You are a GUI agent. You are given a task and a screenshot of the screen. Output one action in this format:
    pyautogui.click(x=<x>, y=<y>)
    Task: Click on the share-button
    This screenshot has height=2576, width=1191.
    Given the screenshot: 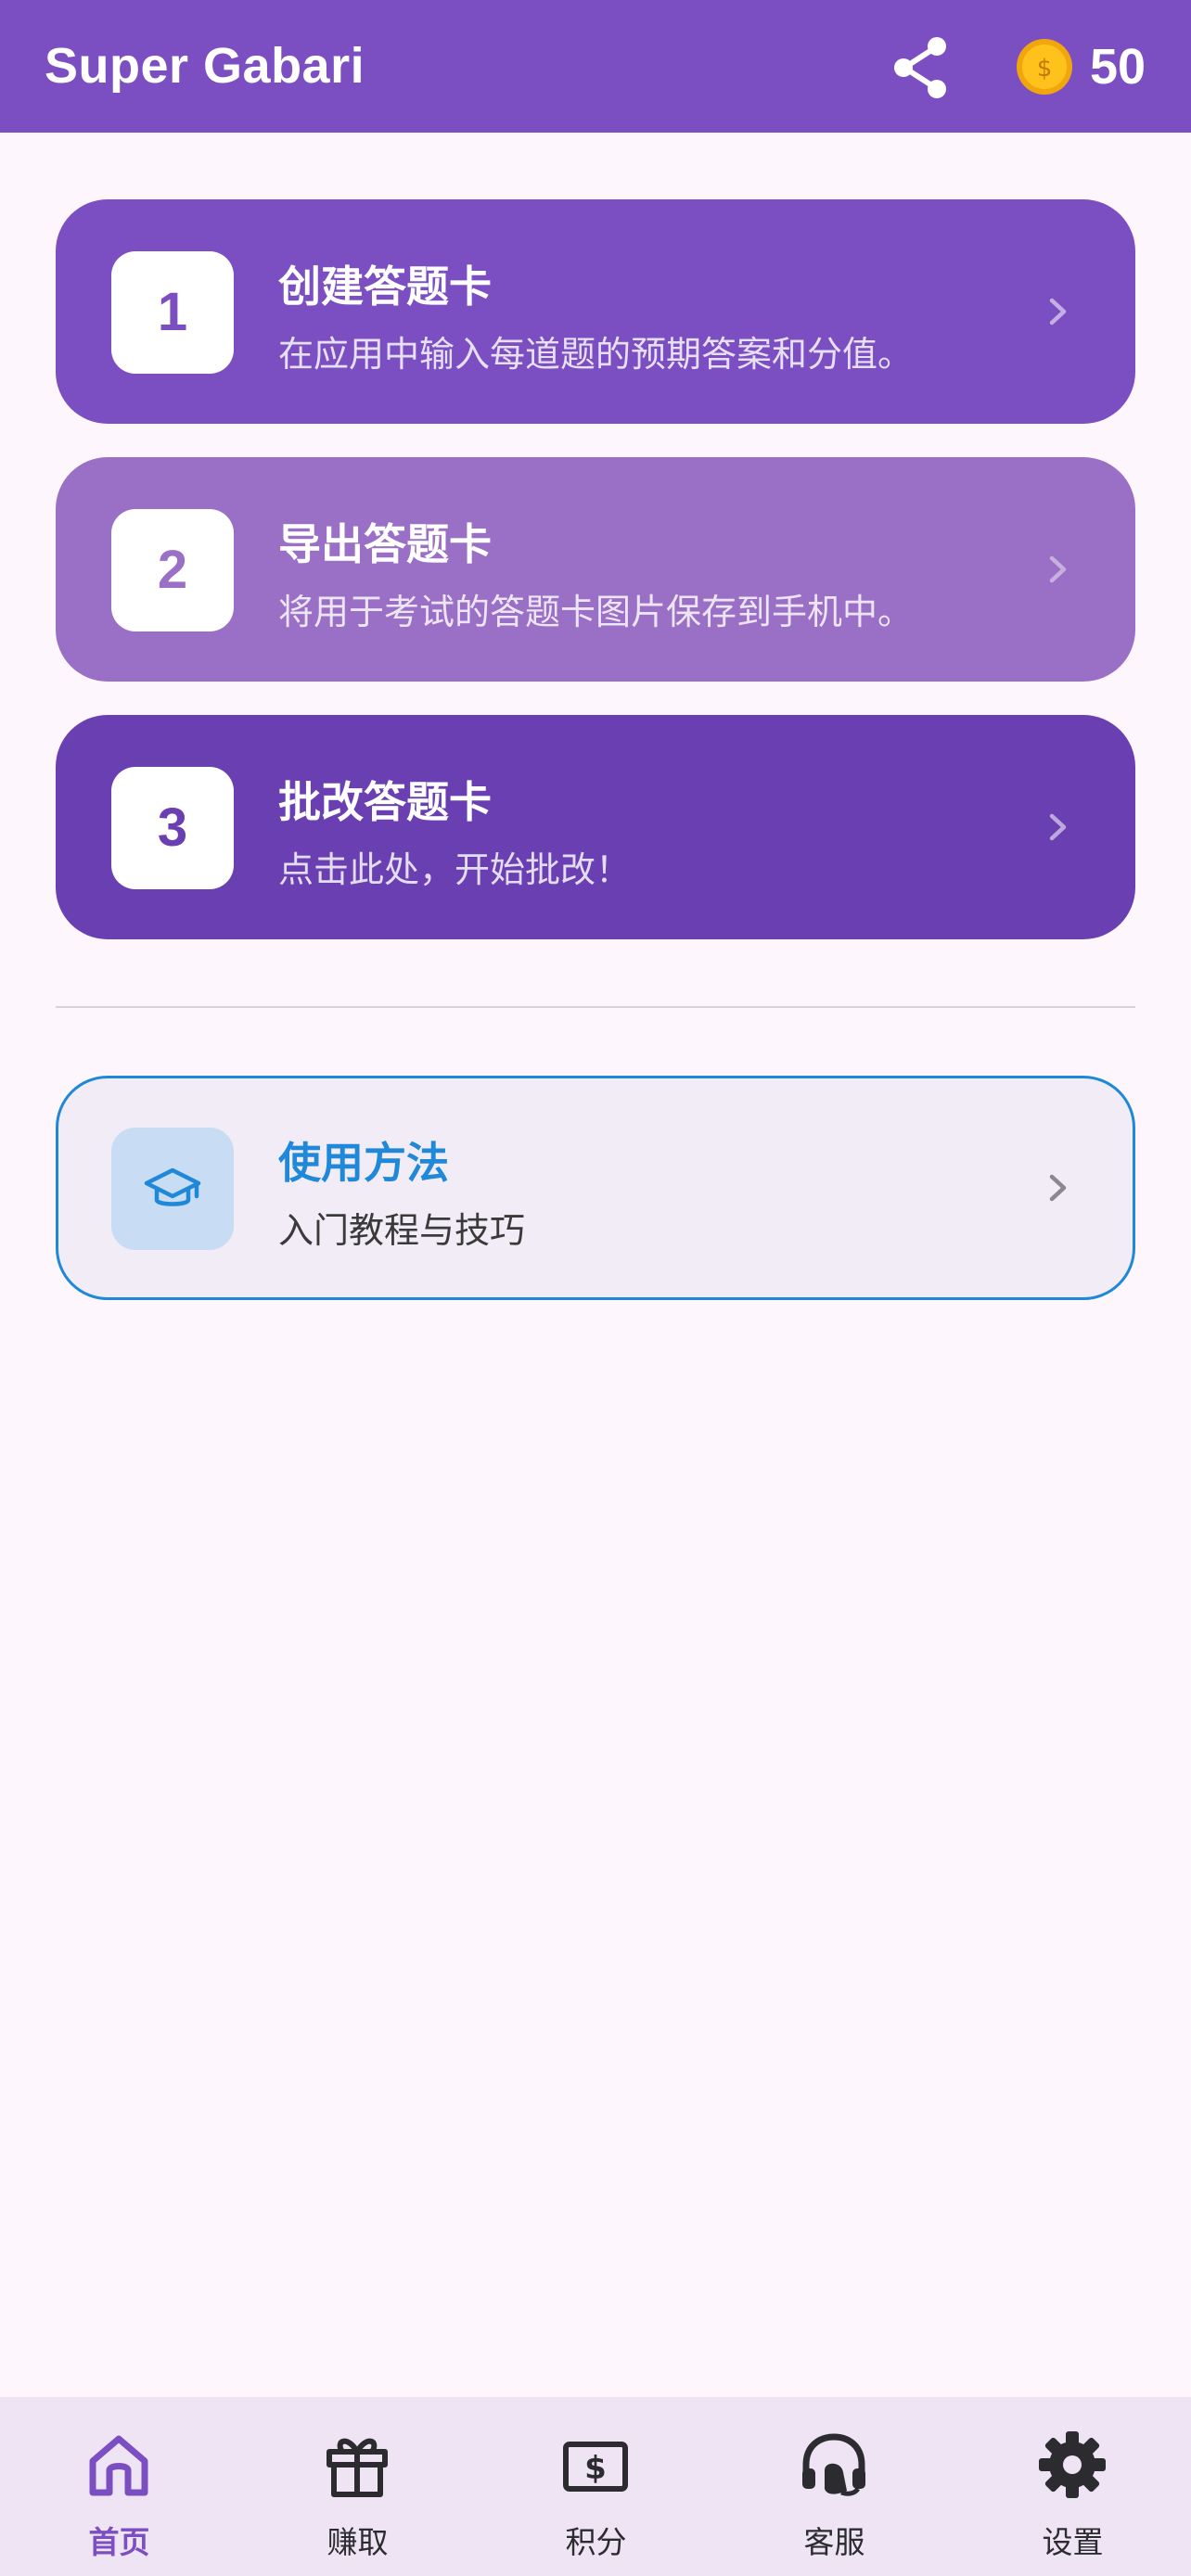 What is the action you would take?
    pyautogui.click(x=921, y=67)
    